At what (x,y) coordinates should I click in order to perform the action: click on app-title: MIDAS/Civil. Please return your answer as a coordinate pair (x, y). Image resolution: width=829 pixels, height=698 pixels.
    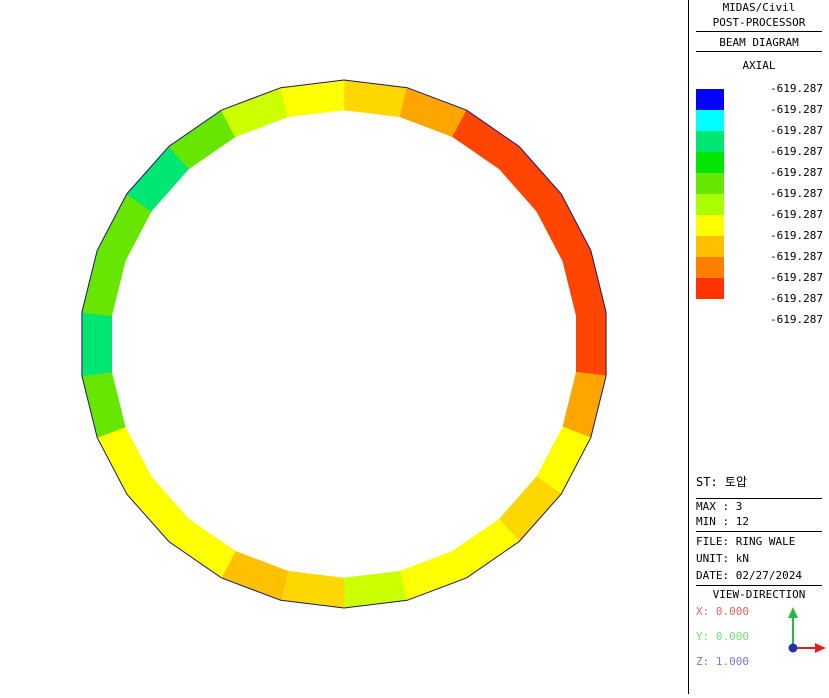
    Looking at the image, I should click on (759, 7).